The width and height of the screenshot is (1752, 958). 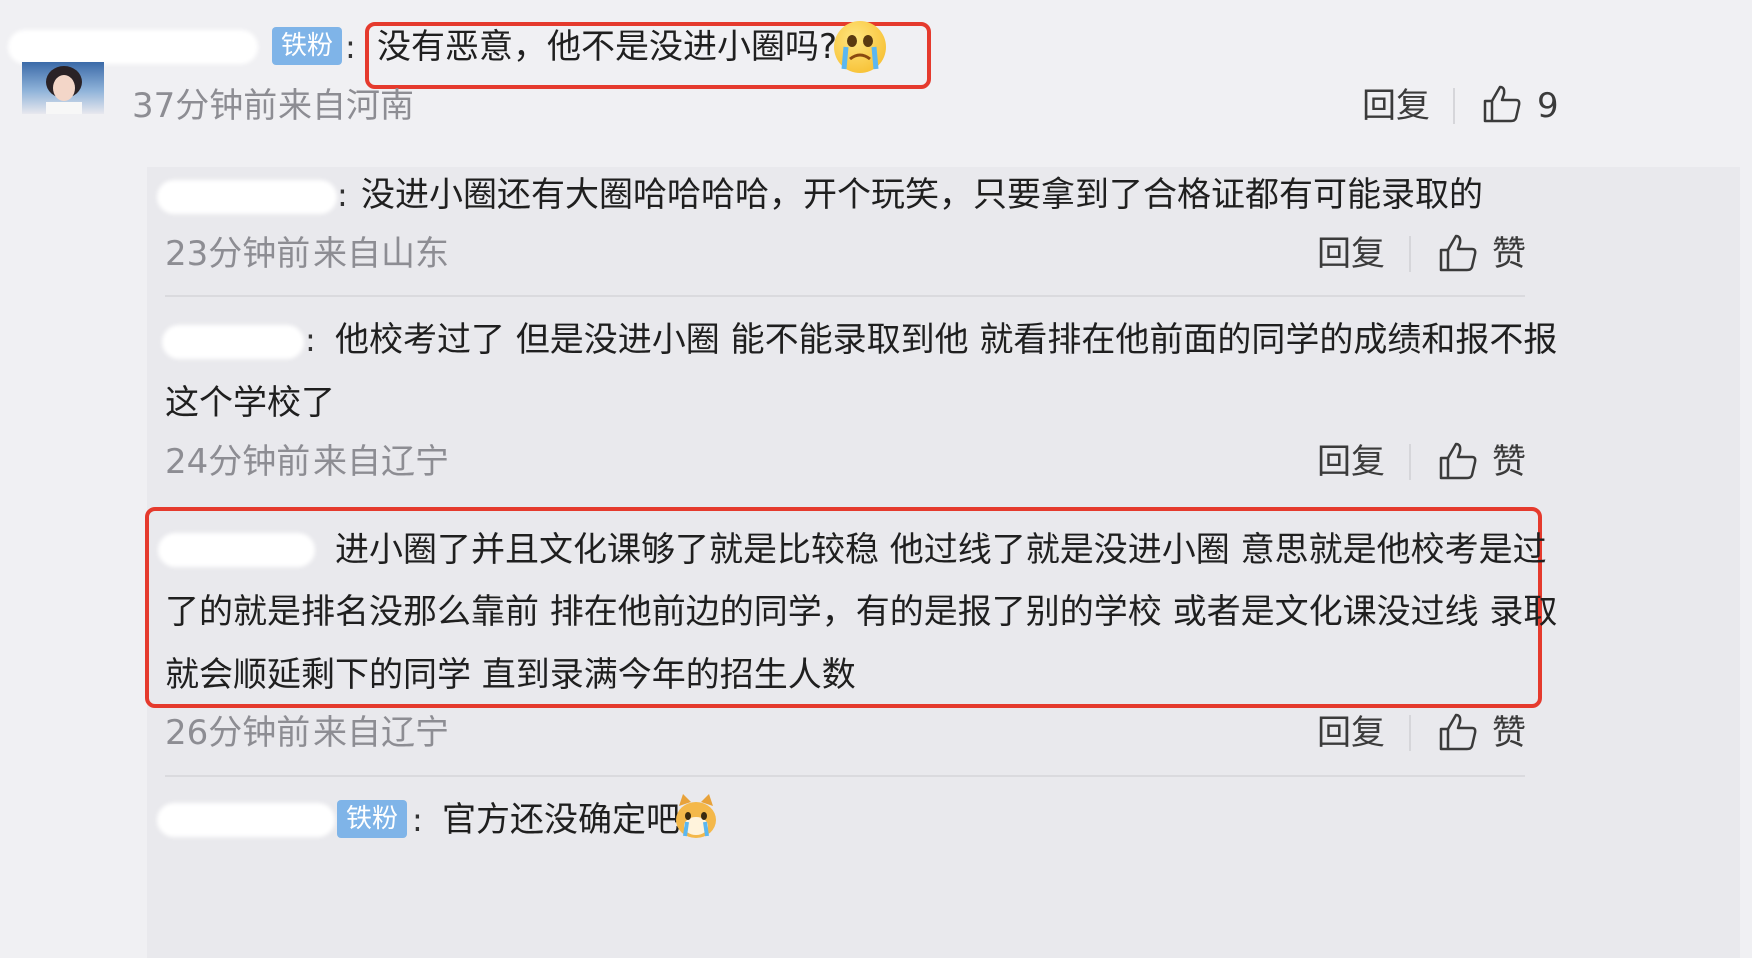 I want to click on like-count: 9, so click(x=1548, y=106).